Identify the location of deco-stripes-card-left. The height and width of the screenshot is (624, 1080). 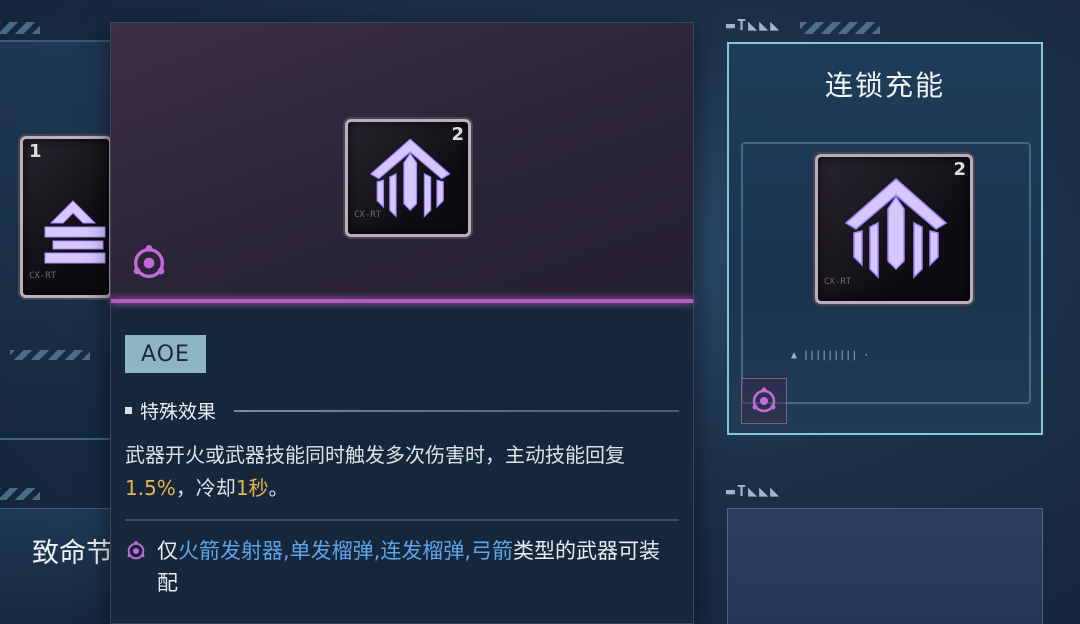
(50, 355).